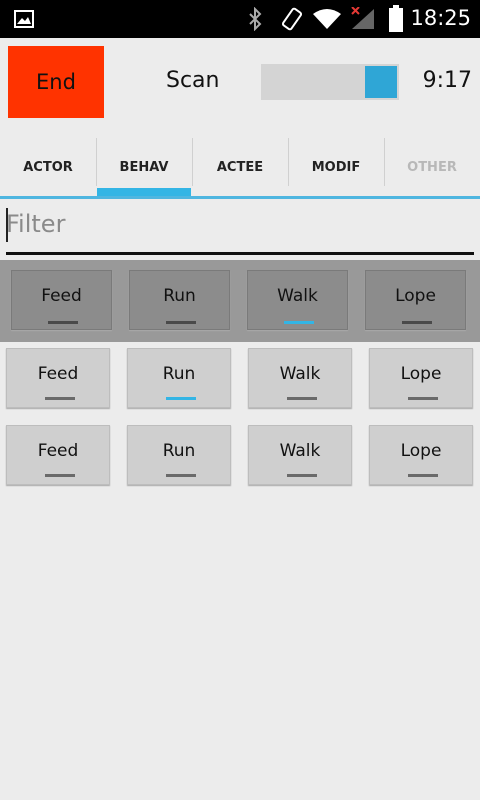 The height and width of the screenshot is (800, 480). What do you see at coordinates (240, 224) in the screenshot?
I see `filter-input` at bounding box center [240, 224].